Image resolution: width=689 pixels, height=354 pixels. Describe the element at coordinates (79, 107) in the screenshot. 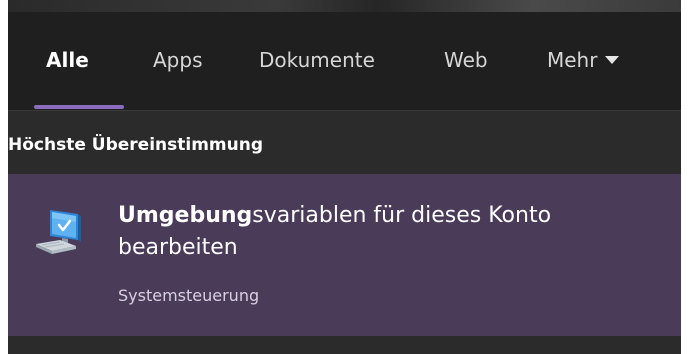

I see `active-tab-indicator` at that location.